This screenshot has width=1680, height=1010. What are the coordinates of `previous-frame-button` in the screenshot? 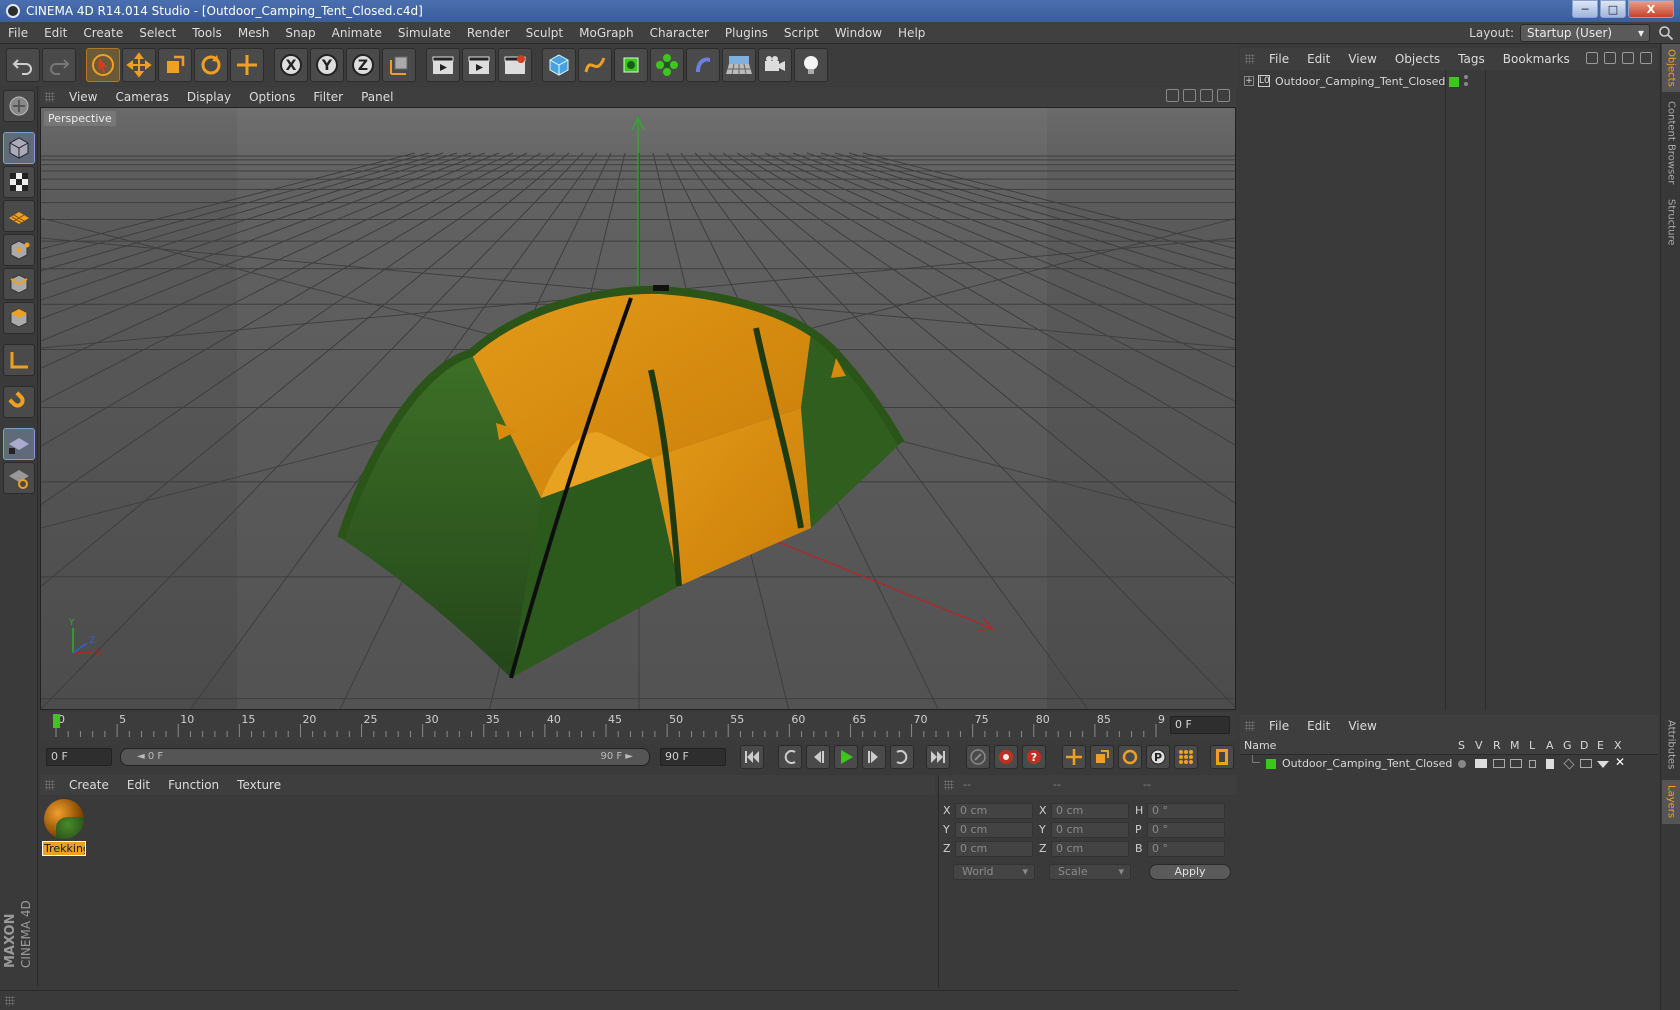 It's located at (818, 757).